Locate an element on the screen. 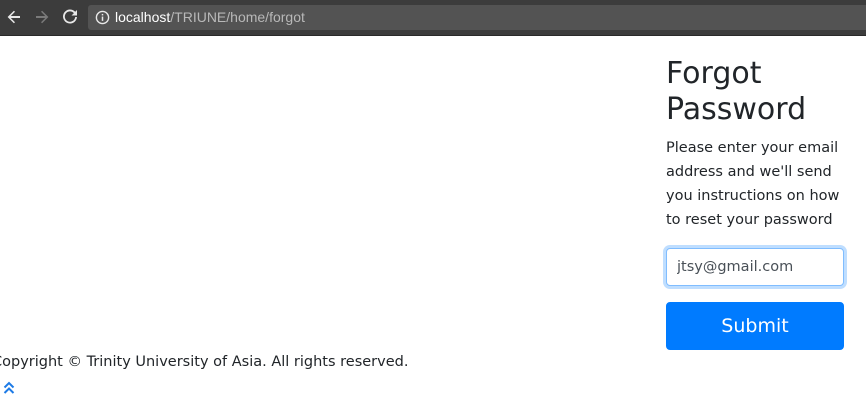 This screenshot has width=866, height=414. address-bar: localhost/TRIUNE/home/forgot is located at coordinates (477, 17).